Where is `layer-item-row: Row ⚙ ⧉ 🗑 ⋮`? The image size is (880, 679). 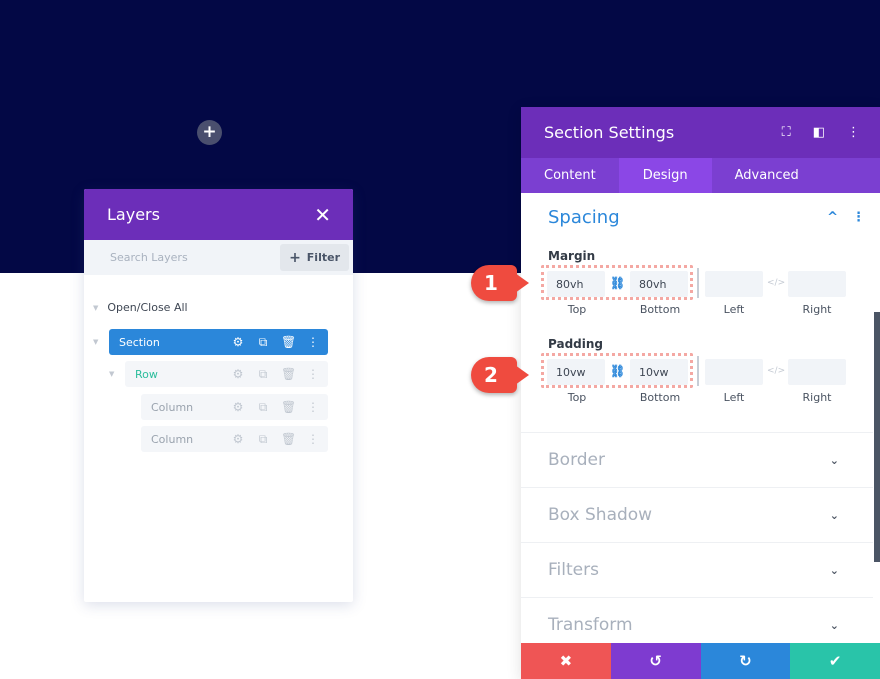 layer-item-row: Row ⚙ ⧉ 🗑 ⋮ is located at coordinates (226, 374).